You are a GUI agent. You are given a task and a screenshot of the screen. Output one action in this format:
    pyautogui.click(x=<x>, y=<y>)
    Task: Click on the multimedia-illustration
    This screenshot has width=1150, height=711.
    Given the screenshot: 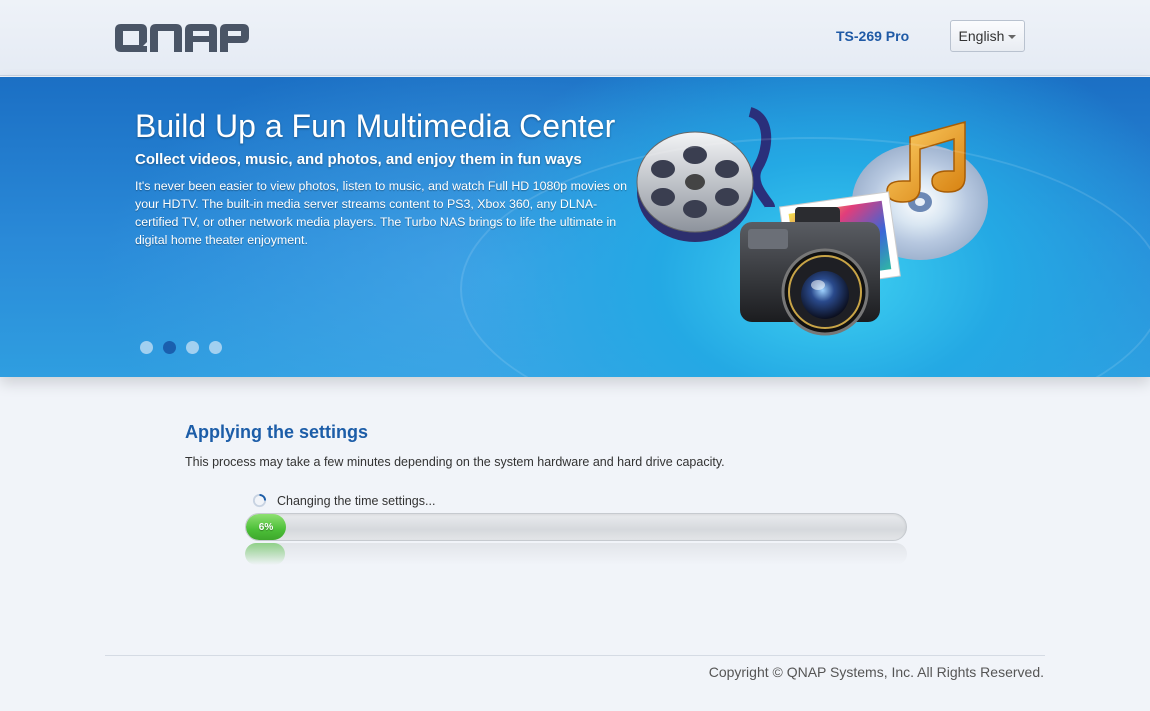 What is the action you would take?
    pyautogui.click(x=820, y=237)
    